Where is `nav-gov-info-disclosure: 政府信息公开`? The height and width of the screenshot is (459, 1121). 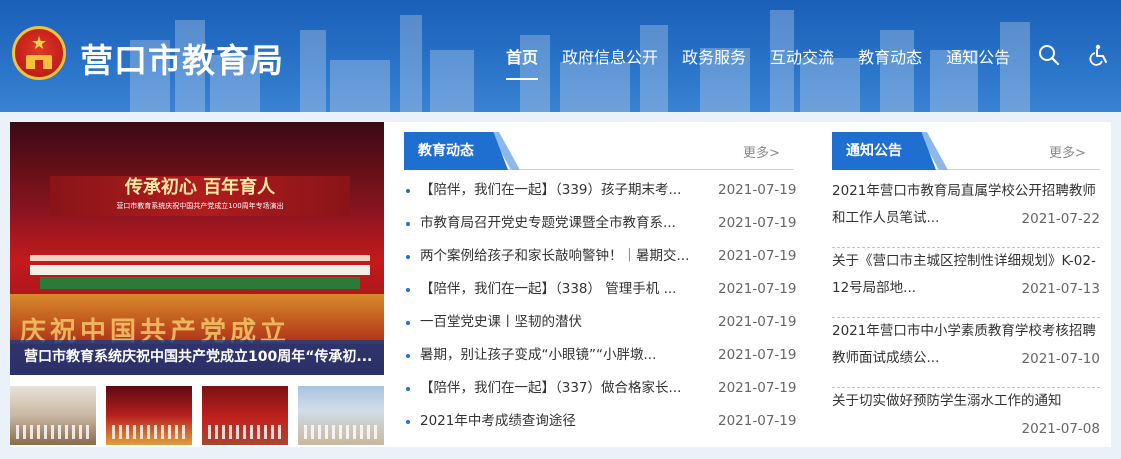
nav-gov-info-disclosure: 政府信息公开 is located at coordinates (610, 56).